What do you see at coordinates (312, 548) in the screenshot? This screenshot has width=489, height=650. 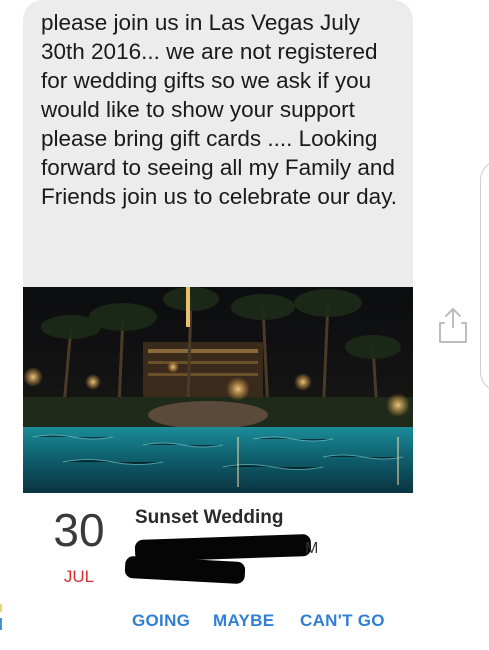 I see `redacted-text-tail: M` at bounding box center [312, 548].